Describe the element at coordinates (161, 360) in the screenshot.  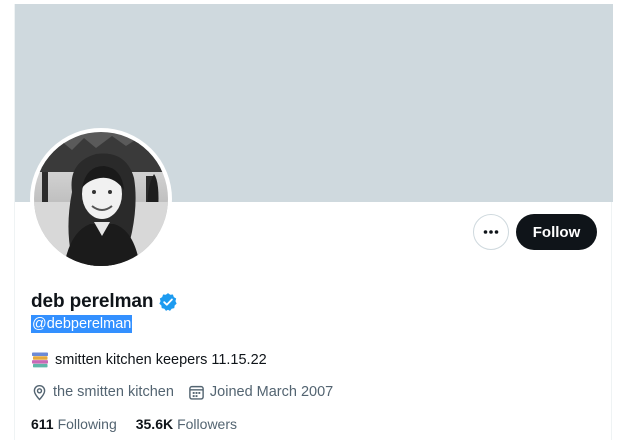
I see `bio-text: smitten kitchen keepers 11.15.22` at that location.